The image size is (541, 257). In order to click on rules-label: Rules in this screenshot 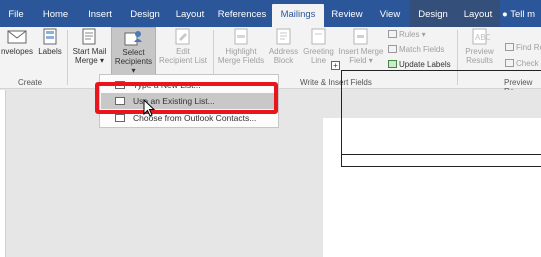, I will do `click(409, 34)`.